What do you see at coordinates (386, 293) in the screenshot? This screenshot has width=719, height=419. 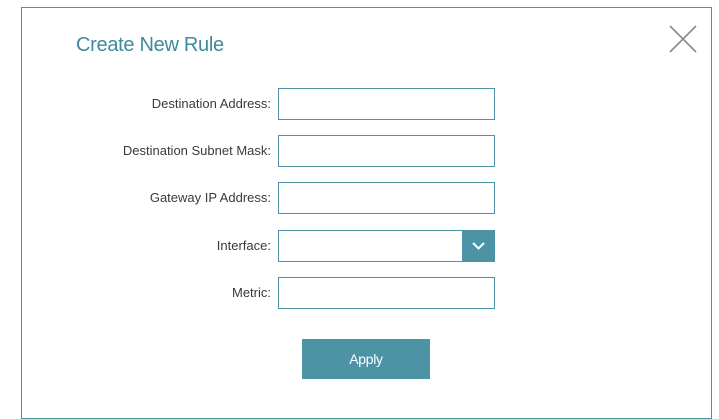 I see `metric-input` at bounding box center [386, 293].